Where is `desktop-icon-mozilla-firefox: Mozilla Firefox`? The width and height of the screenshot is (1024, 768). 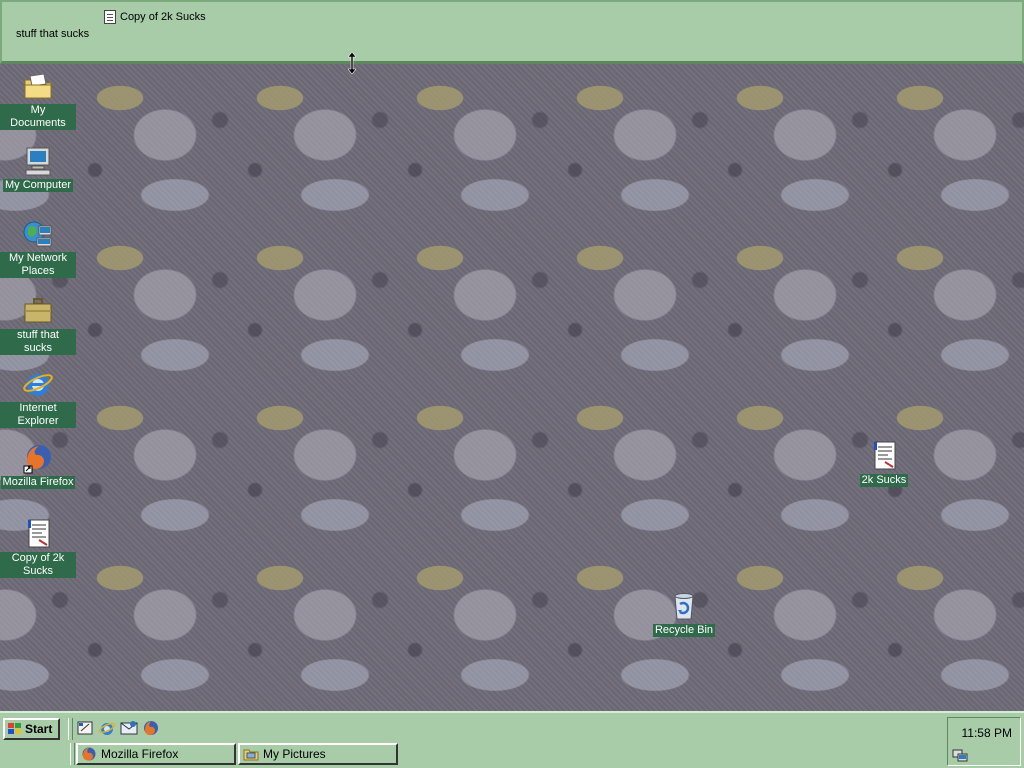
desktop-icon-mozilla-firefox: Mozilla Firefox is located at coordinates (38, 465).